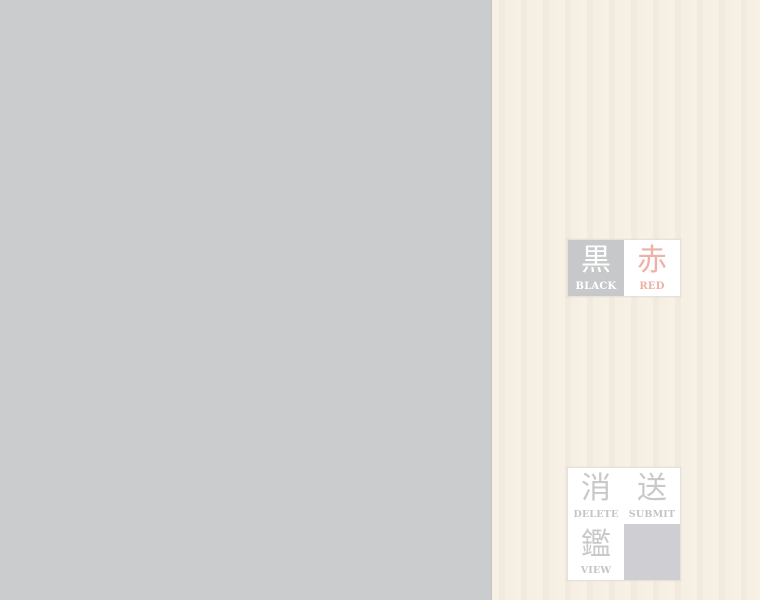 The height and width of the screenshot is (600, 760). What do you see at coordinates (652, 260) in the screenshot?
I see `red-kanji-icon: 赤` at bounding box center [652, 260].